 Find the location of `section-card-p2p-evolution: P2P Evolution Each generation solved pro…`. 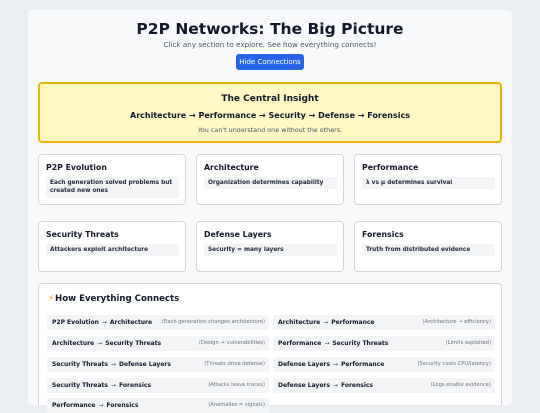

section-card-p2p-evolution: P2P Evolution Each generation solved pro… is located at coordinates (112, 179).